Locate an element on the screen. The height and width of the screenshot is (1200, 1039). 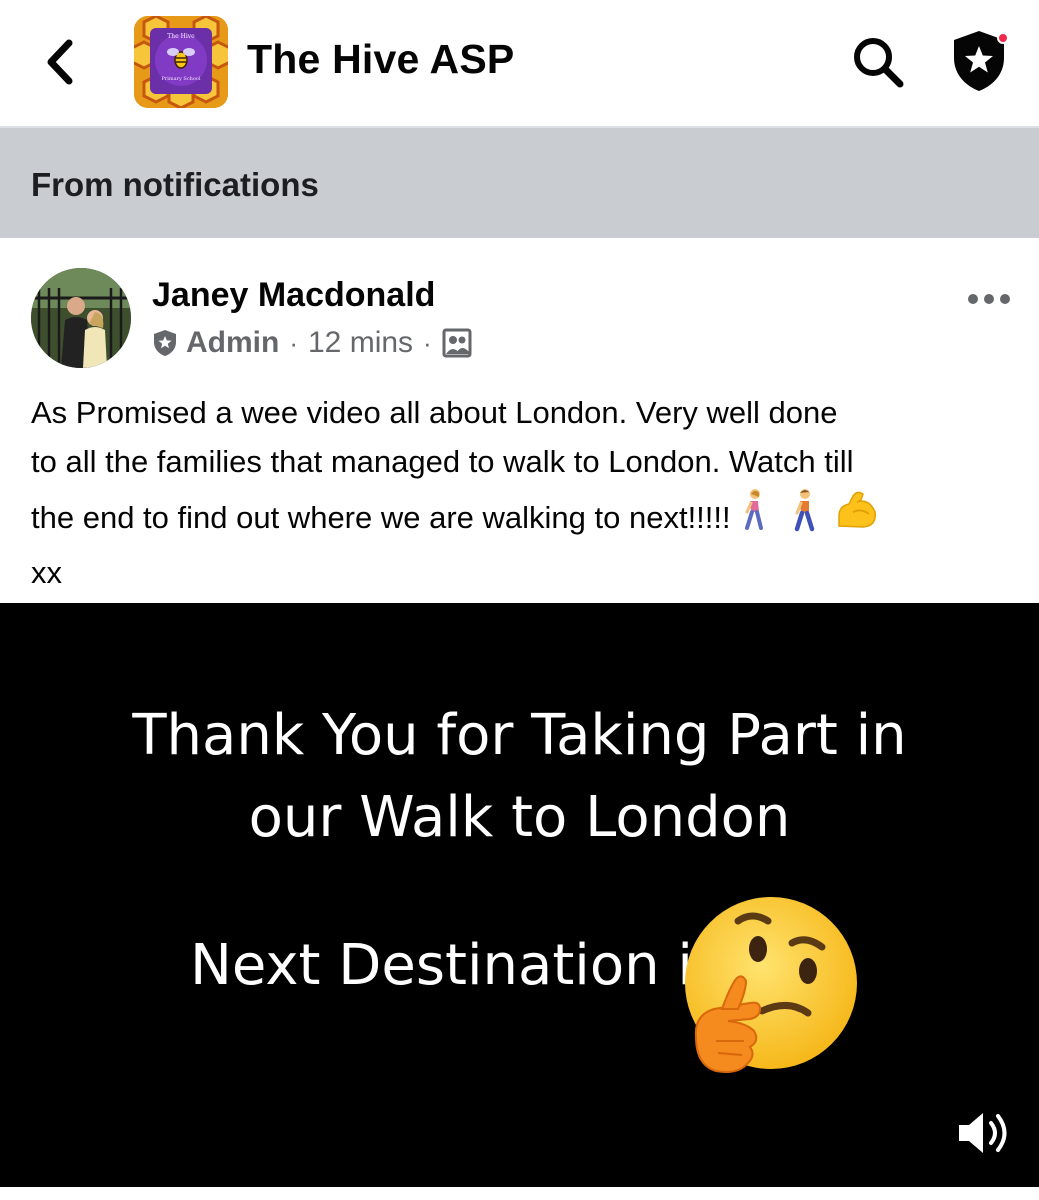
notification-dot is located at coordinates (1003, 38).